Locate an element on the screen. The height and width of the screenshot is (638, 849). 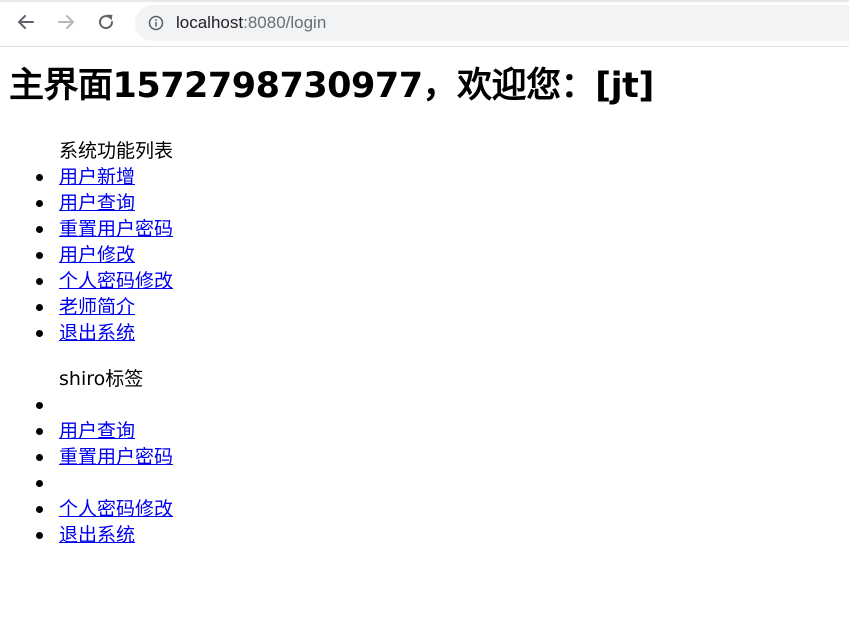
tab-strip-edge is located at coordinates (424, 1).